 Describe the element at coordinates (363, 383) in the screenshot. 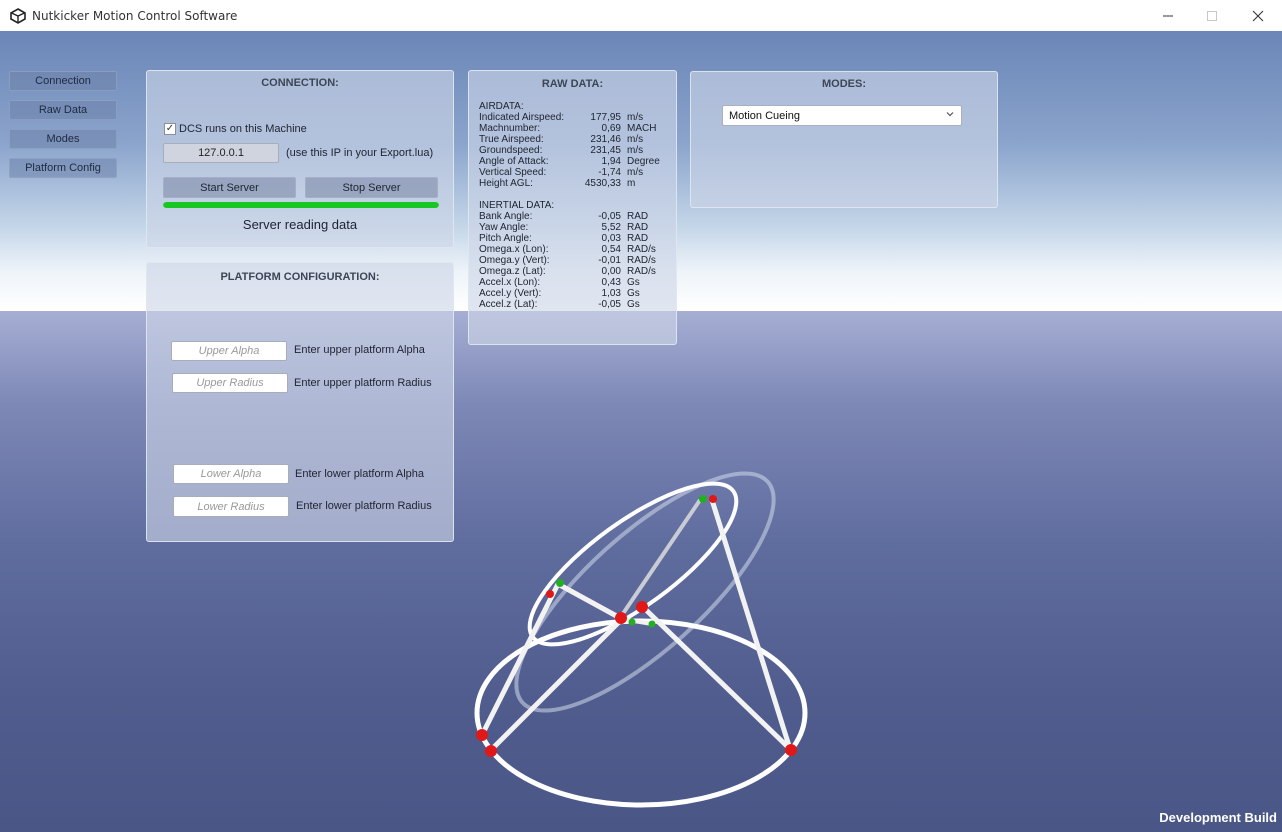

I see `upper-radius-label: Enter upper platform Radius` at that location.